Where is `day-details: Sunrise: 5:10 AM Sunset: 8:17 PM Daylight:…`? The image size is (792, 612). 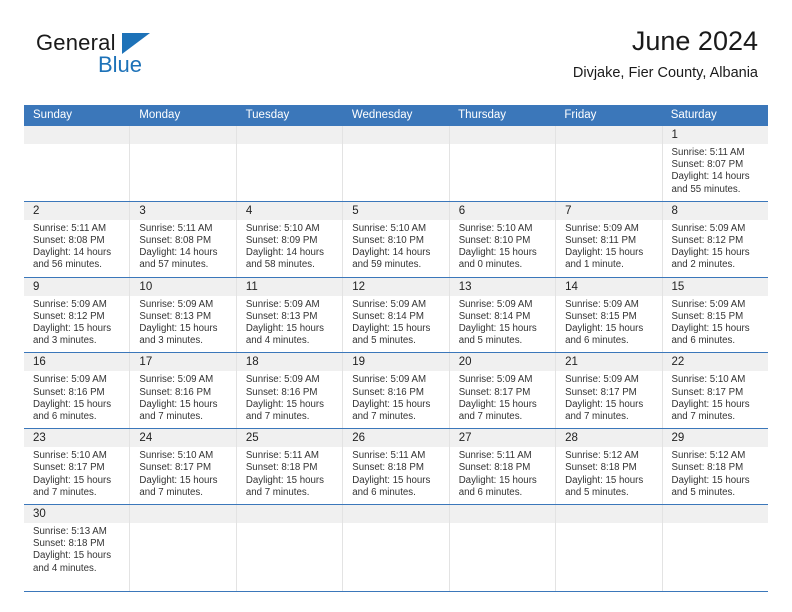
day-details: Sunrise: 5:10 AM Sunset: 8:17 PM Daylight:… is located at coordinates (76, 475).